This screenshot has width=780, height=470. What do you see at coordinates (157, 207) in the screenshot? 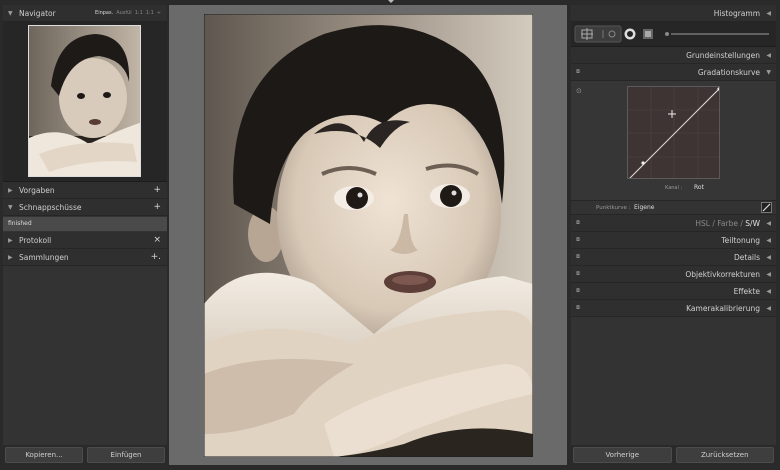
I see `add-snapshot-icon: +` at bounding box center [157, 207].